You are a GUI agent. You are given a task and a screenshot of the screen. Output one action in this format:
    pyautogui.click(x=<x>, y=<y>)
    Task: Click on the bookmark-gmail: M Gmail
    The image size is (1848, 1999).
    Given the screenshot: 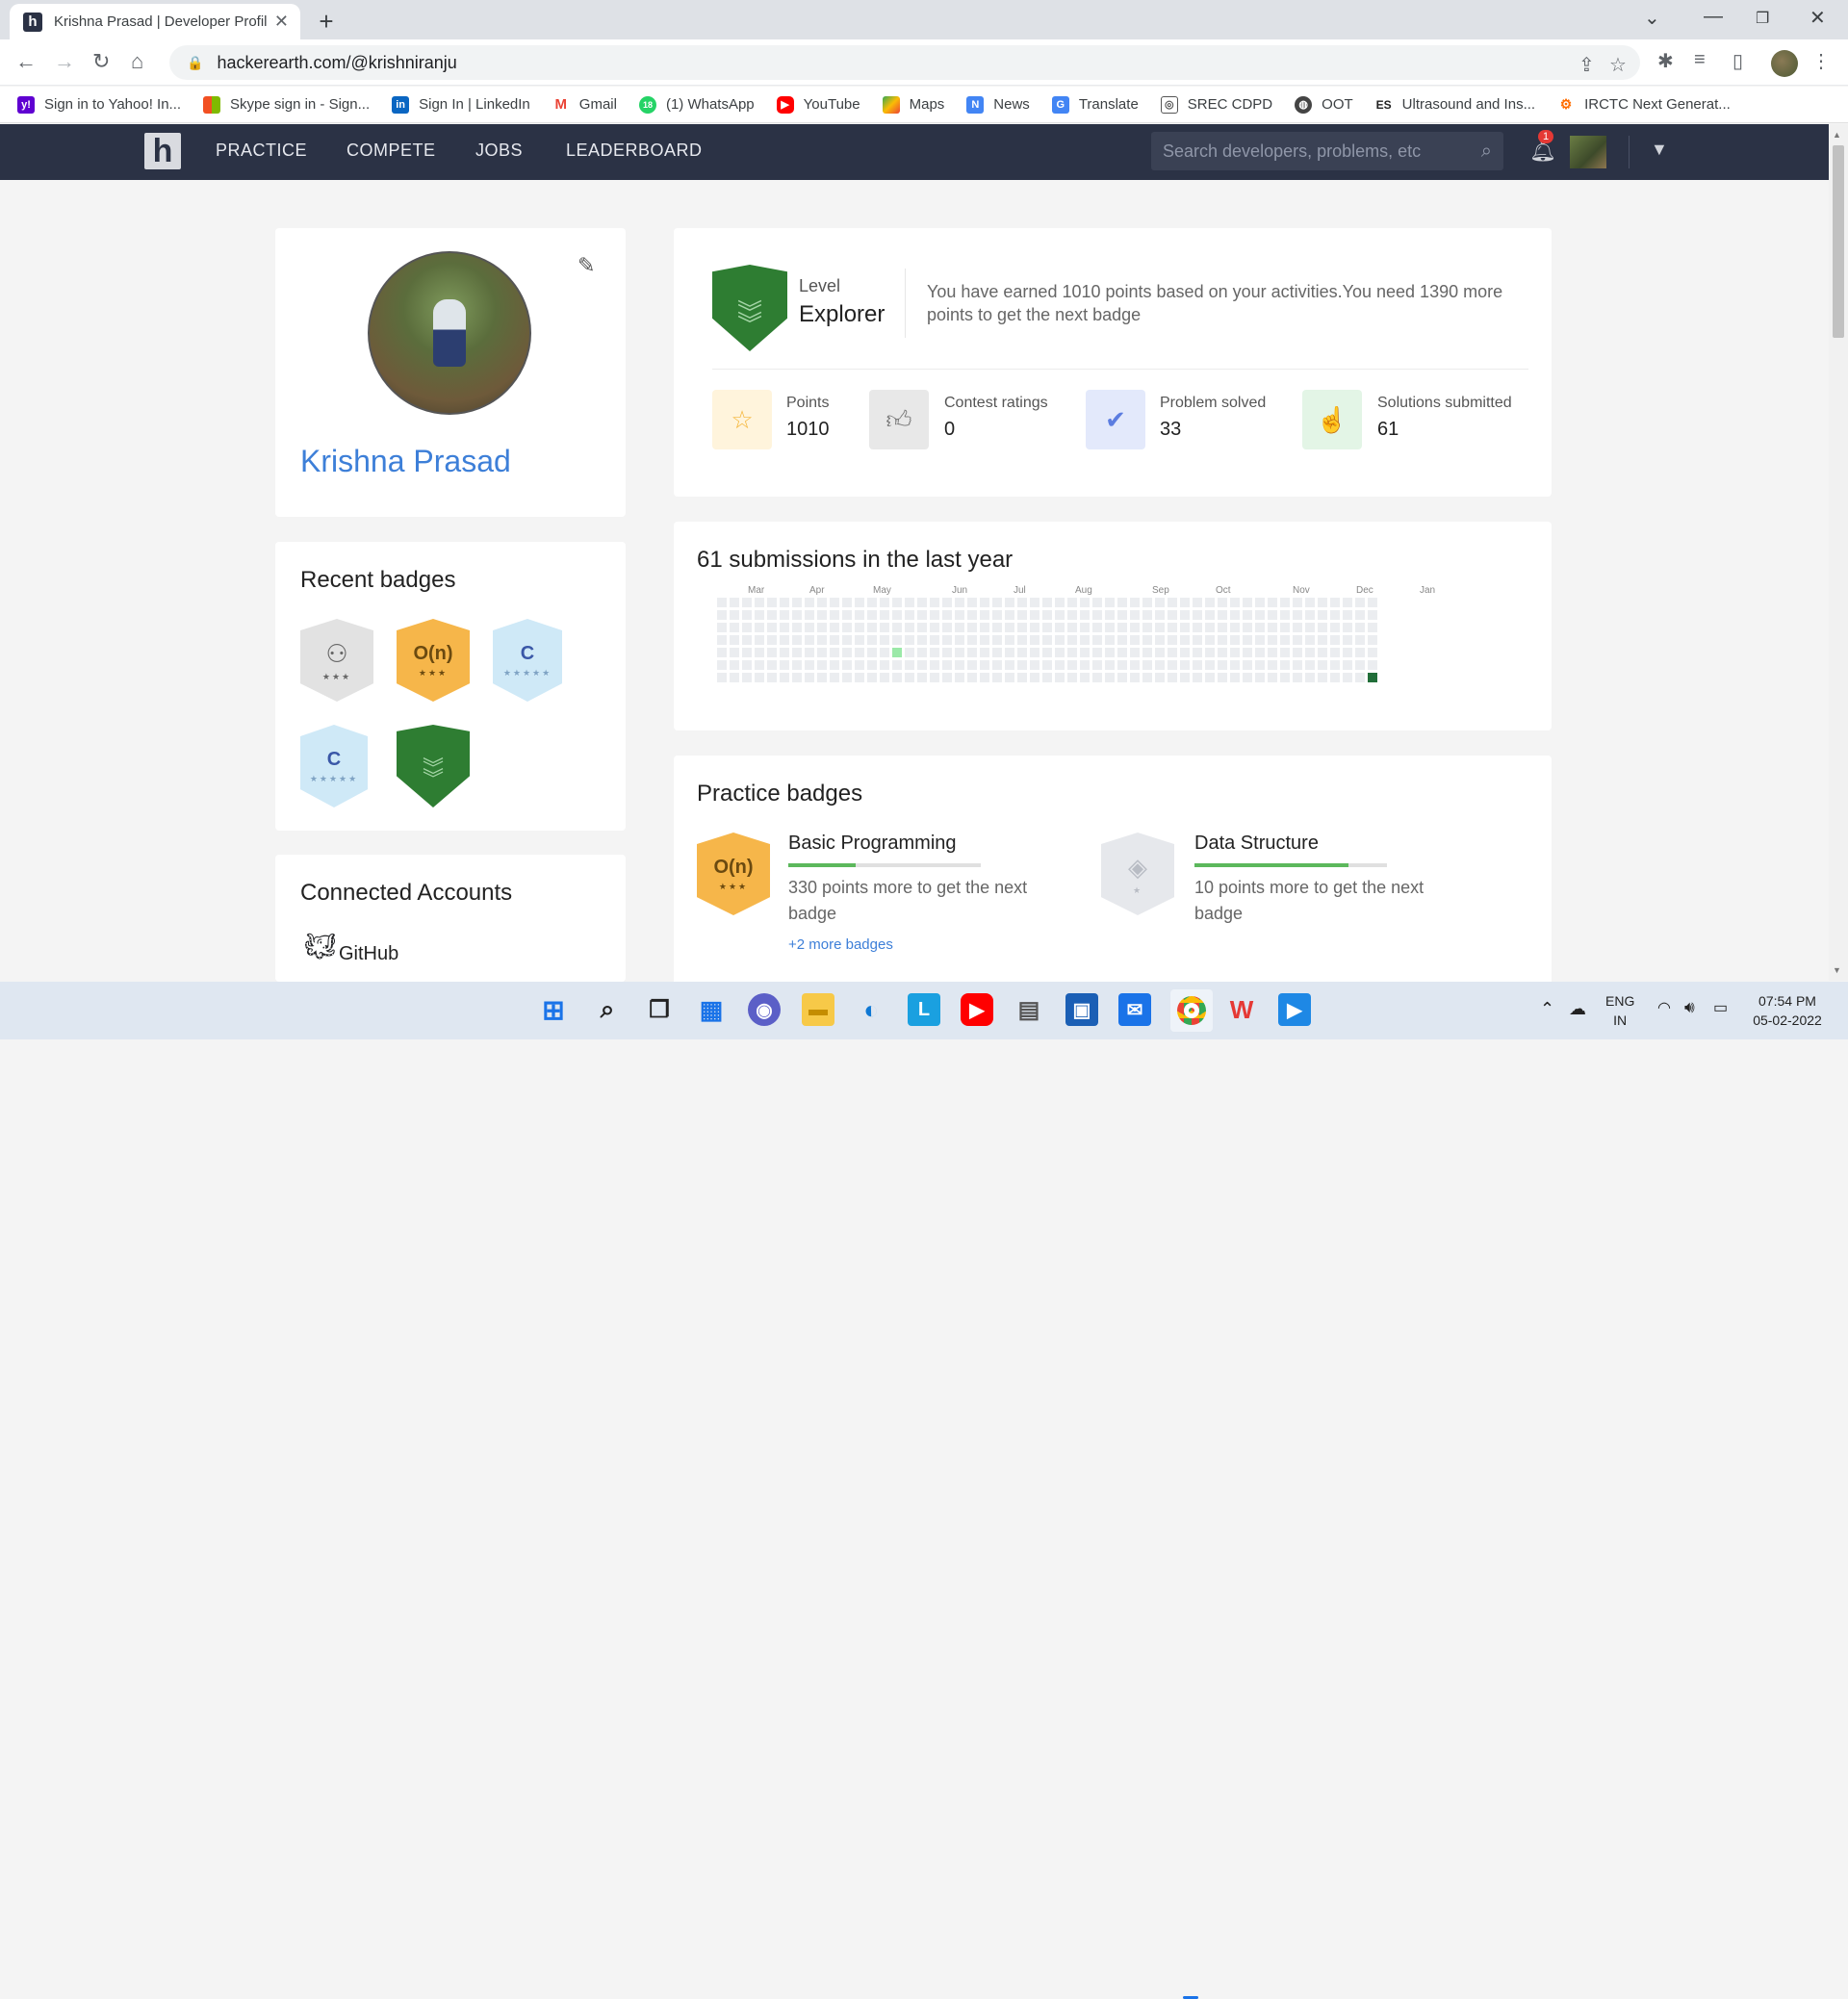 What is the action you would take?
    pyautogui.click(x=584, y=104)
    